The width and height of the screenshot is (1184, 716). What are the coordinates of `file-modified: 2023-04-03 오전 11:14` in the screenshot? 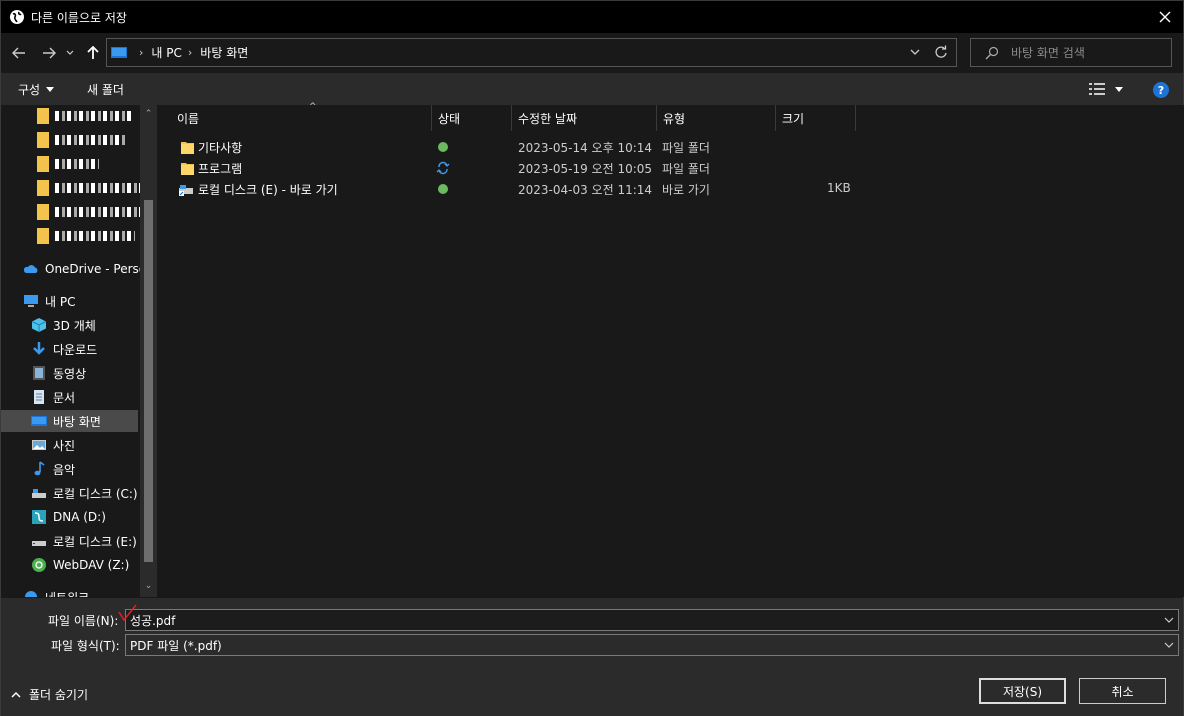 It's located at (585, 190).